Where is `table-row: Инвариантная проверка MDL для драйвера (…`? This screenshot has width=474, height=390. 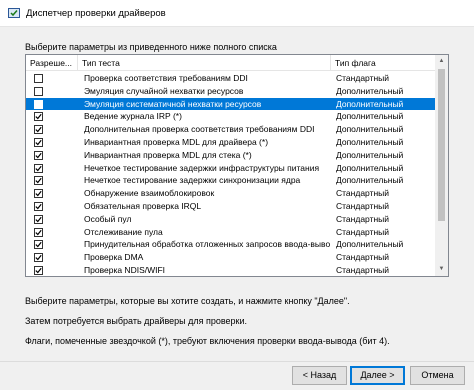 table-row: Инвариантная проверка MDL для драйвера (… is located at coordinates (231, 142).